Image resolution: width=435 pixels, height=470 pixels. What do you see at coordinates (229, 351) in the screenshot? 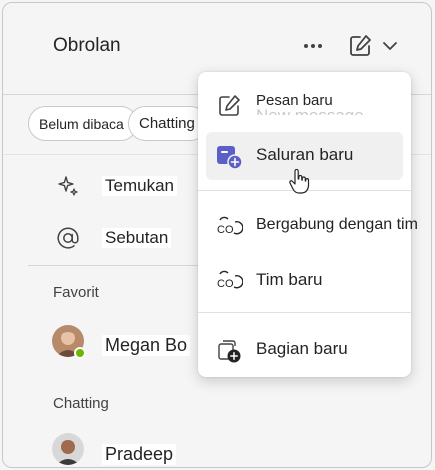
I see `section-add-icon` at bounding box center [229, 351].